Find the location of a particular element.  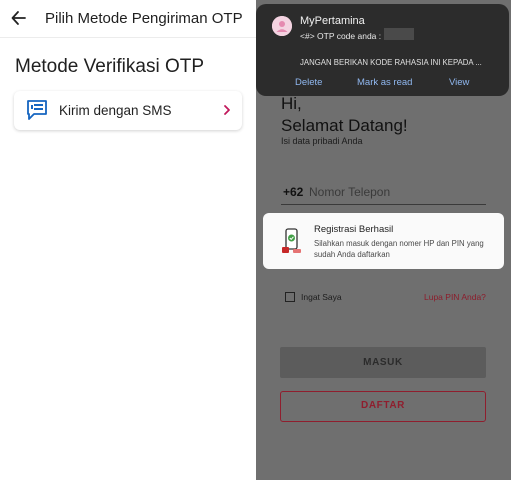

notification-app-name: MyPertamina is located at coordinates (332, 21).